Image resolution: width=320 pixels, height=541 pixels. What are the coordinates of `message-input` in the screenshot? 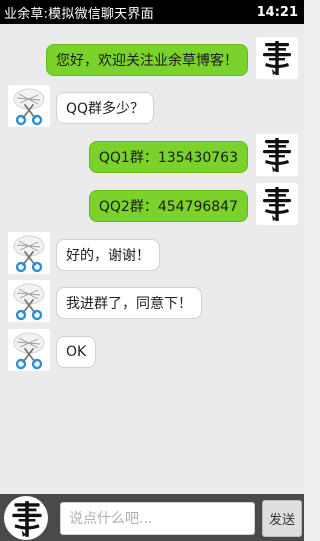 It's located at (157, 518).